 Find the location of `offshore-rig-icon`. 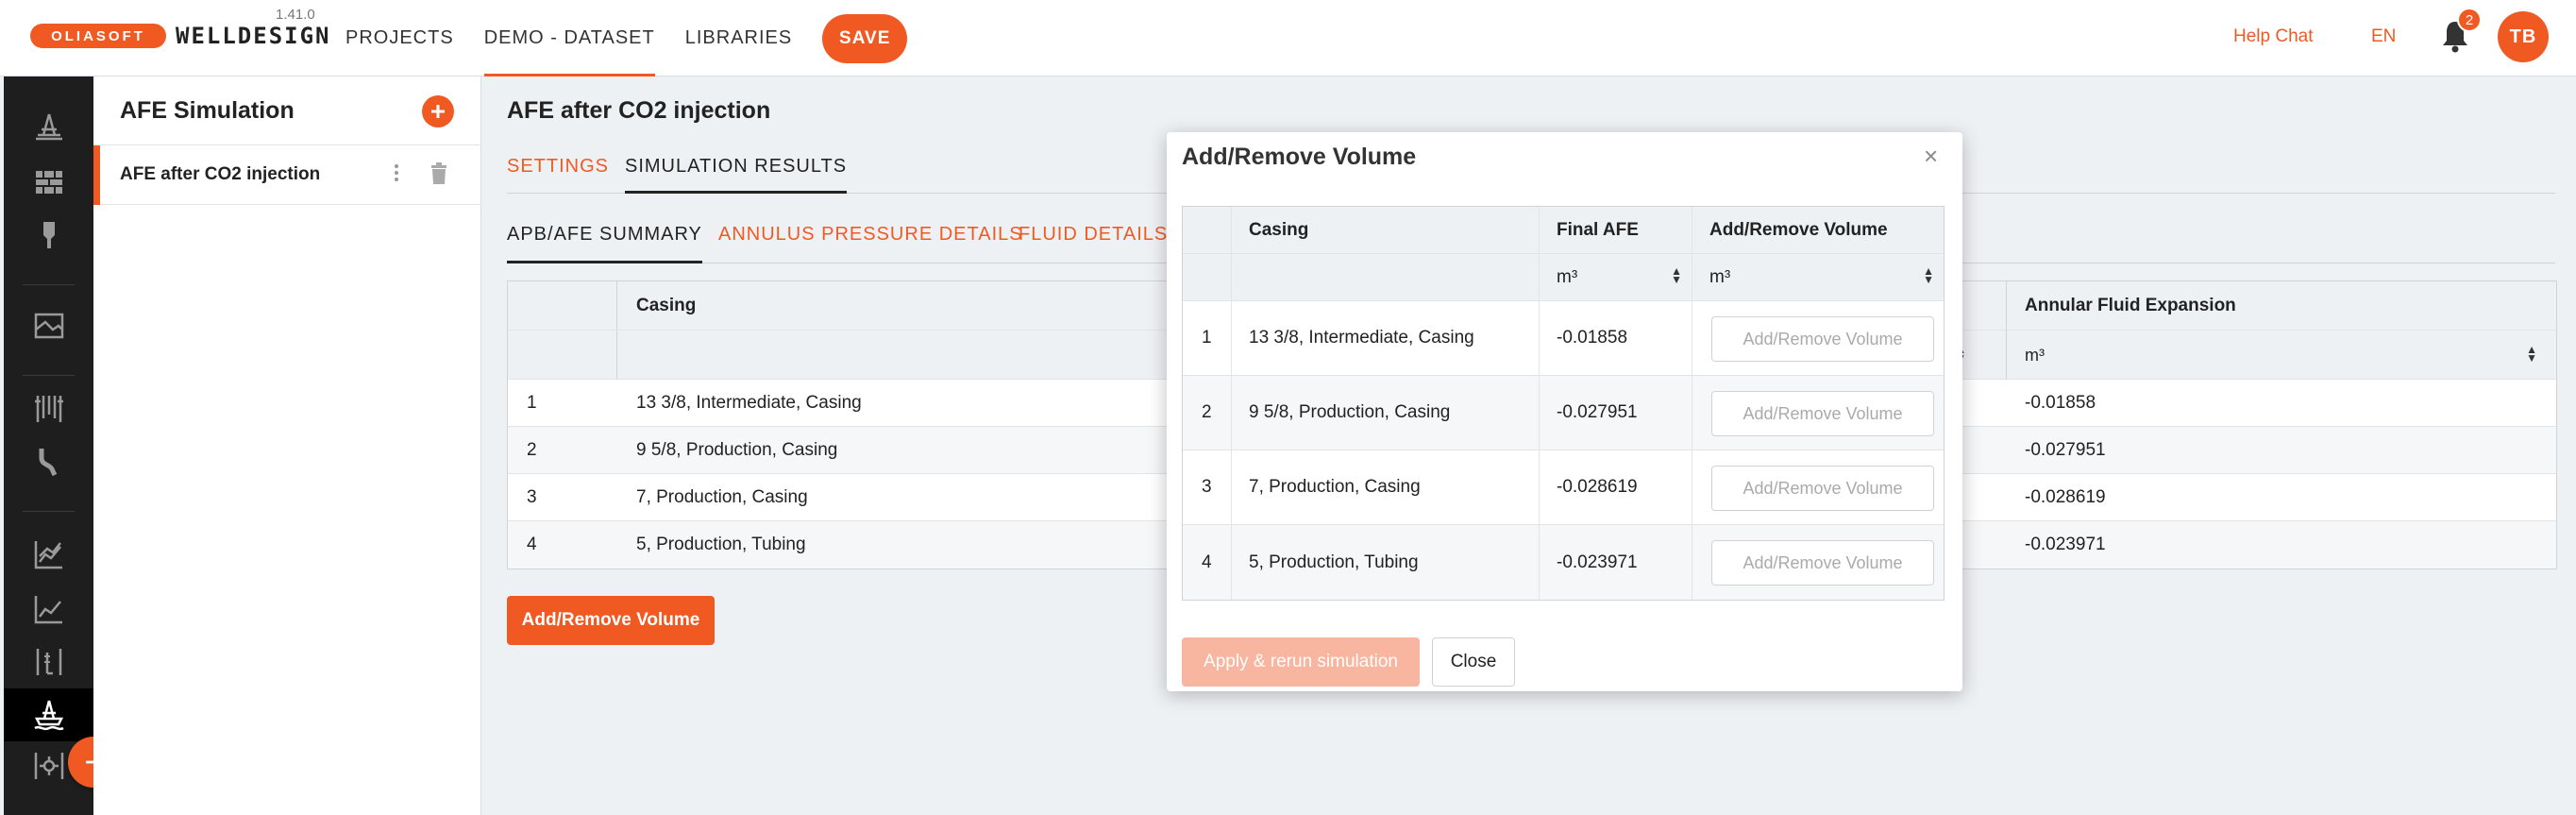

offshore-rig-icon is located at coordinates (49, 715).